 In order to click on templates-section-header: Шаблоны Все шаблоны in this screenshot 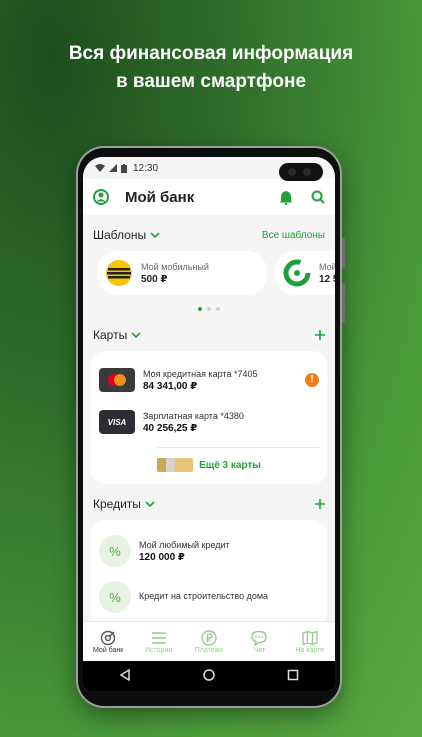, I will do `click(209, 235)`.